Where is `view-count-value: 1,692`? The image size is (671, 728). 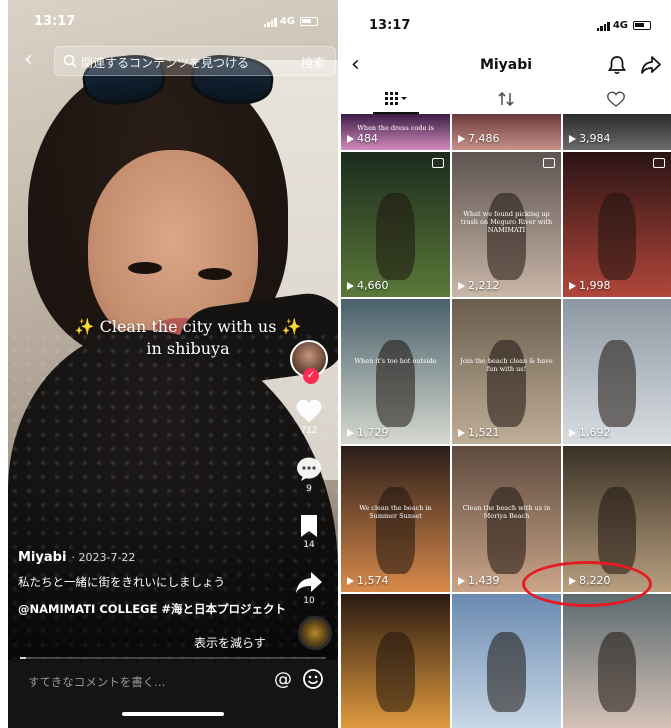 view-count-value: 1,692 is located at coordinates (595, 432).